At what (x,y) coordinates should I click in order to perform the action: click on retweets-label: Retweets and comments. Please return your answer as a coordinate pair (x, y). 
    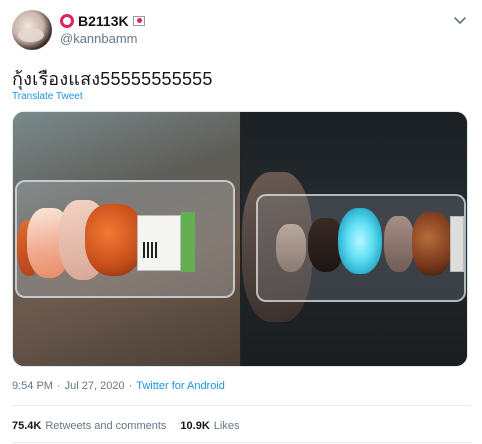
    Looking at the image, I should click on (106, 426).